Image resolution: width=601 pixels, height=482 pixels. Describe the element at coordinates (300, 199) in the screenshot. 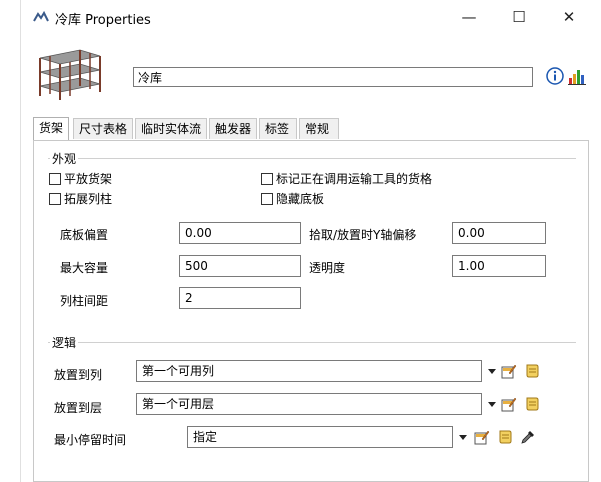

I see `hide-floor-label: 隐藏底板` at that location.